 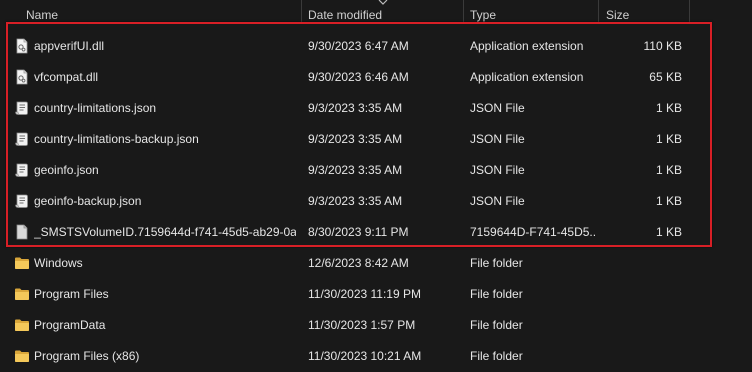 I want to click on file-name: ProgramData, so click(x=70, y=325).